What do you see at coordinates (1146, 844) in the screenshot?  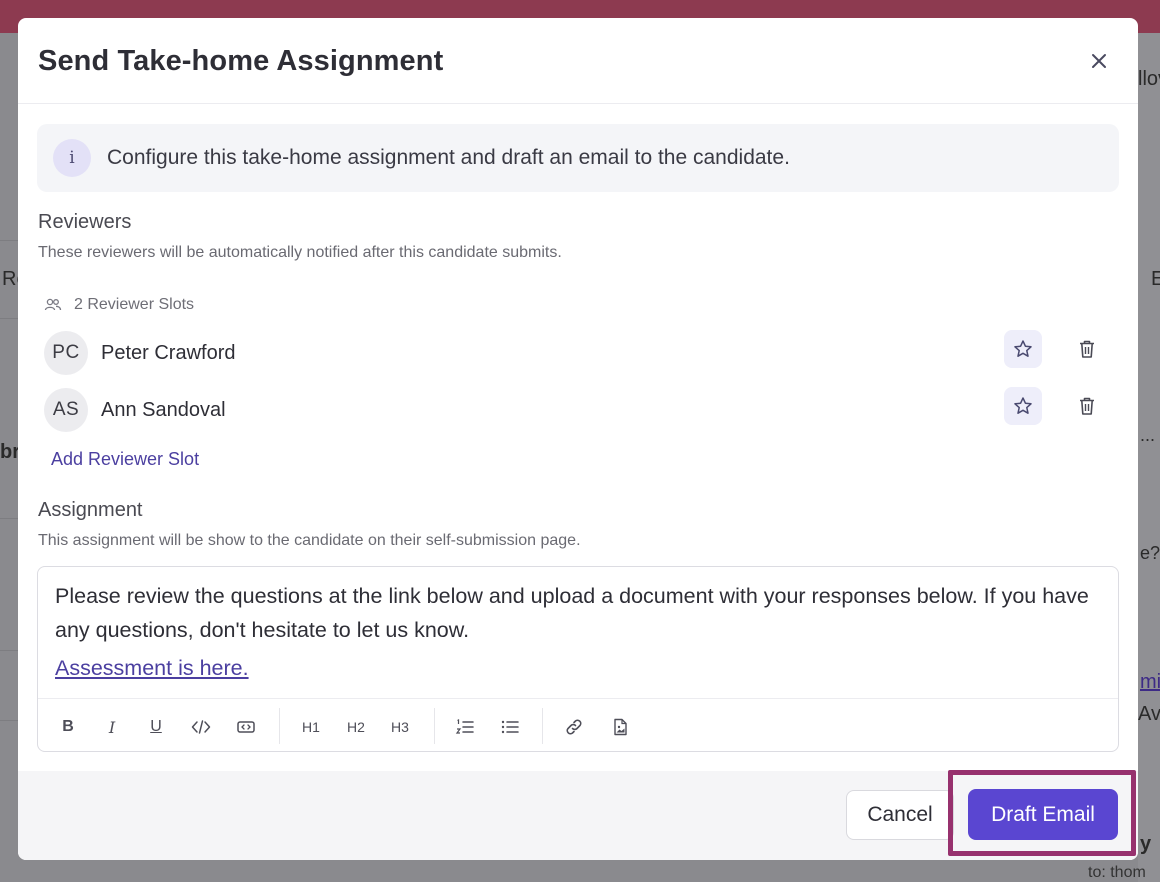 I see `background-text: y` at bounding box center [1146, 844].